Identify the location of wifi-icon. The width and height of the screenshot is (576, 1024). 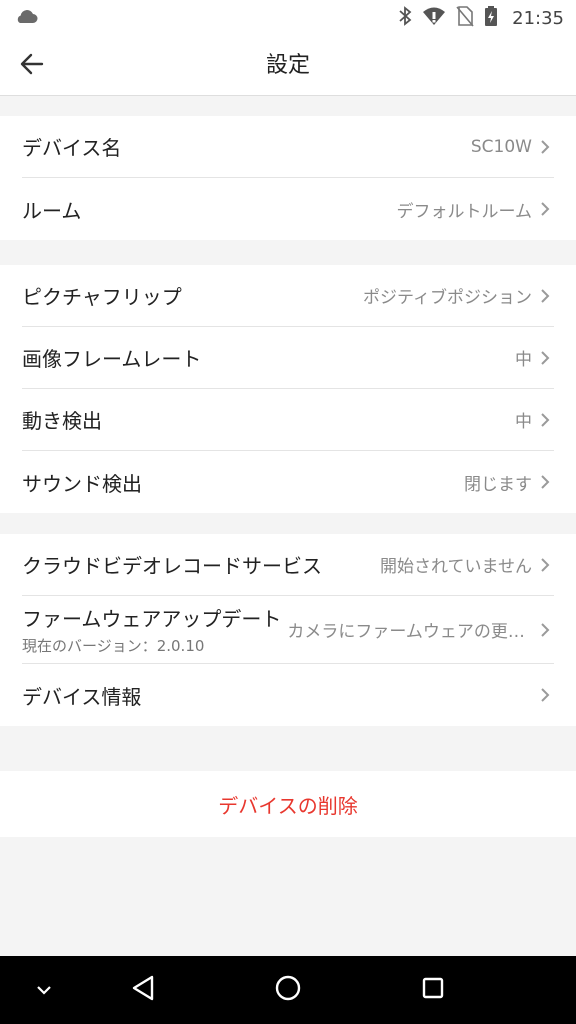
(434, 18).